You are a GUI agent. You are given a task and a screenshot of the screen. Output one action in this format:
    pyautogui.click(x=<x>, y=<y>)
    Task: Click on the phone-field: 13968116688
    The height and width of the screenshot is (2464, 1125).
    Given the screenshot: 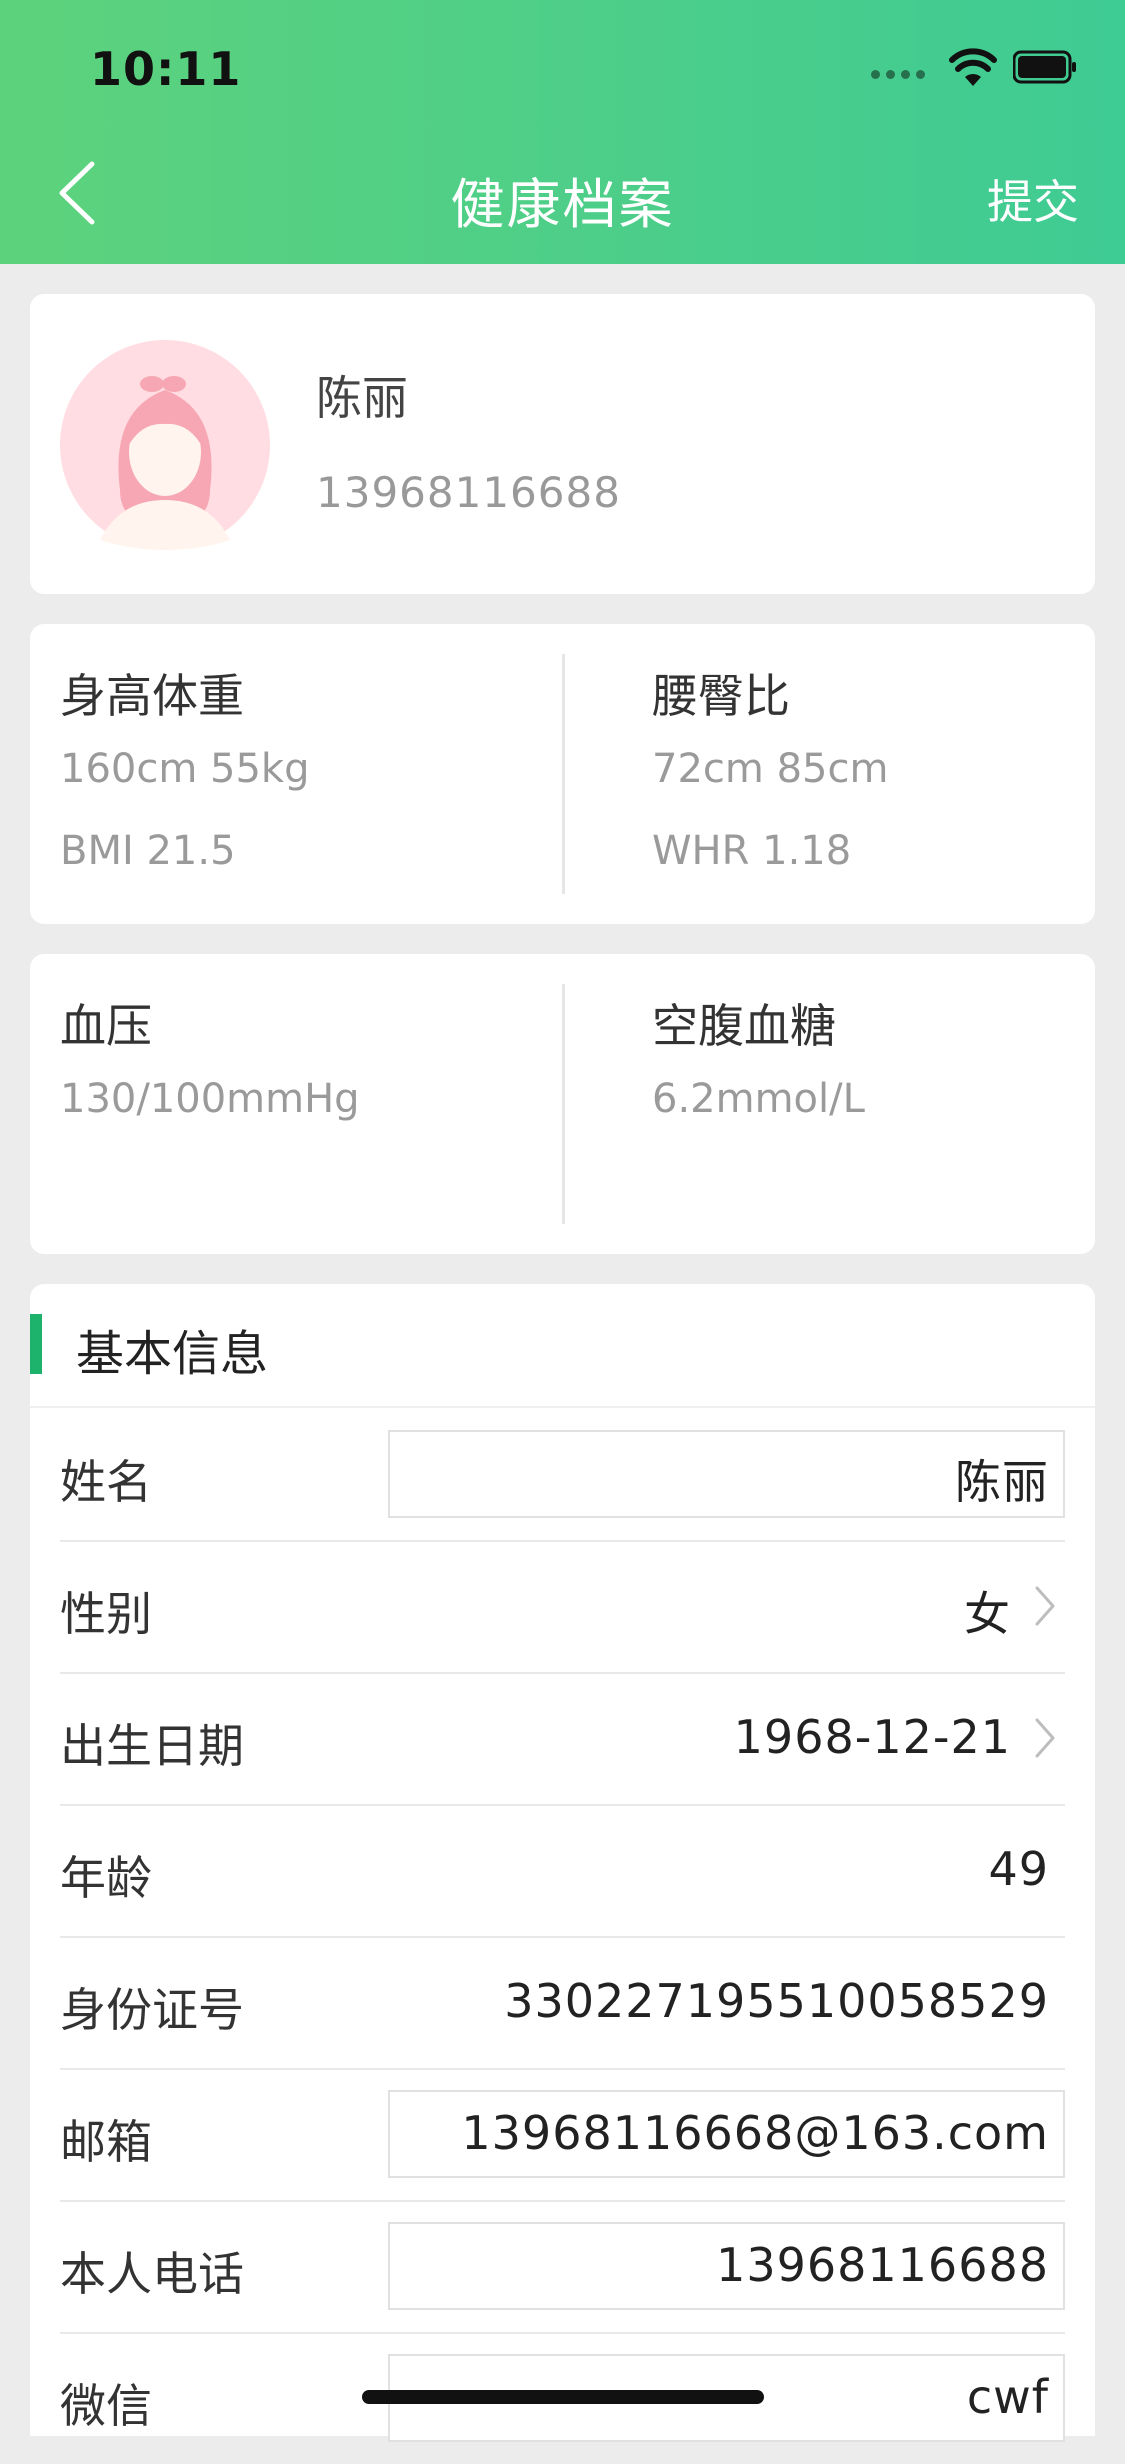 What is the action you would take?
    pyautogui.click(x=726, y=2266)
    